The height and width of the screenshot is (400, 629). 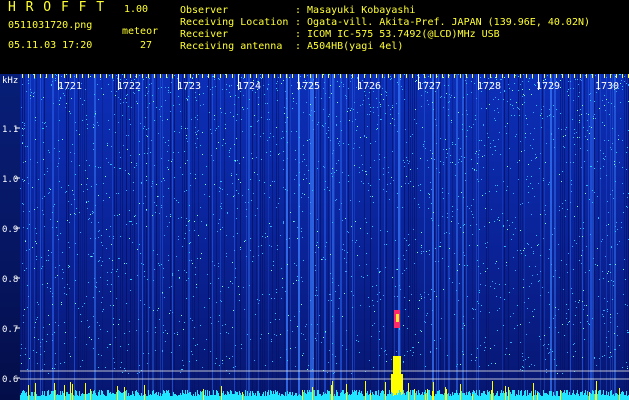 What do you see at coordinates (231, 46) in the screenshot?
I see `info-label-antenna: Receiving antenna` at bounding box center [231, 46].